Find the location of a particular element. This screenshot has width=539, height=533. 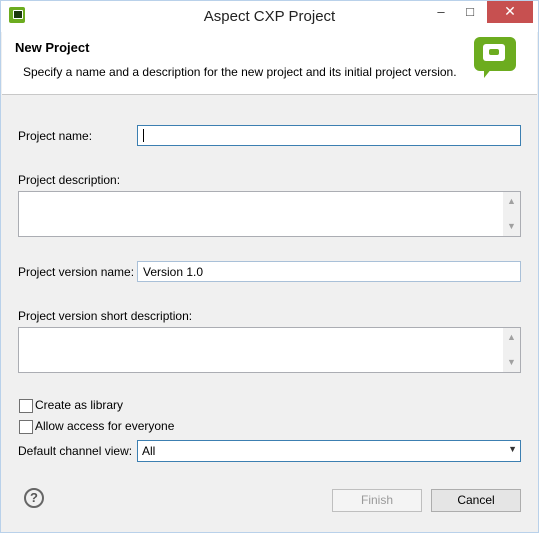

project-version-short-description-label: Project version short description: is located at coordinates (105, 316).